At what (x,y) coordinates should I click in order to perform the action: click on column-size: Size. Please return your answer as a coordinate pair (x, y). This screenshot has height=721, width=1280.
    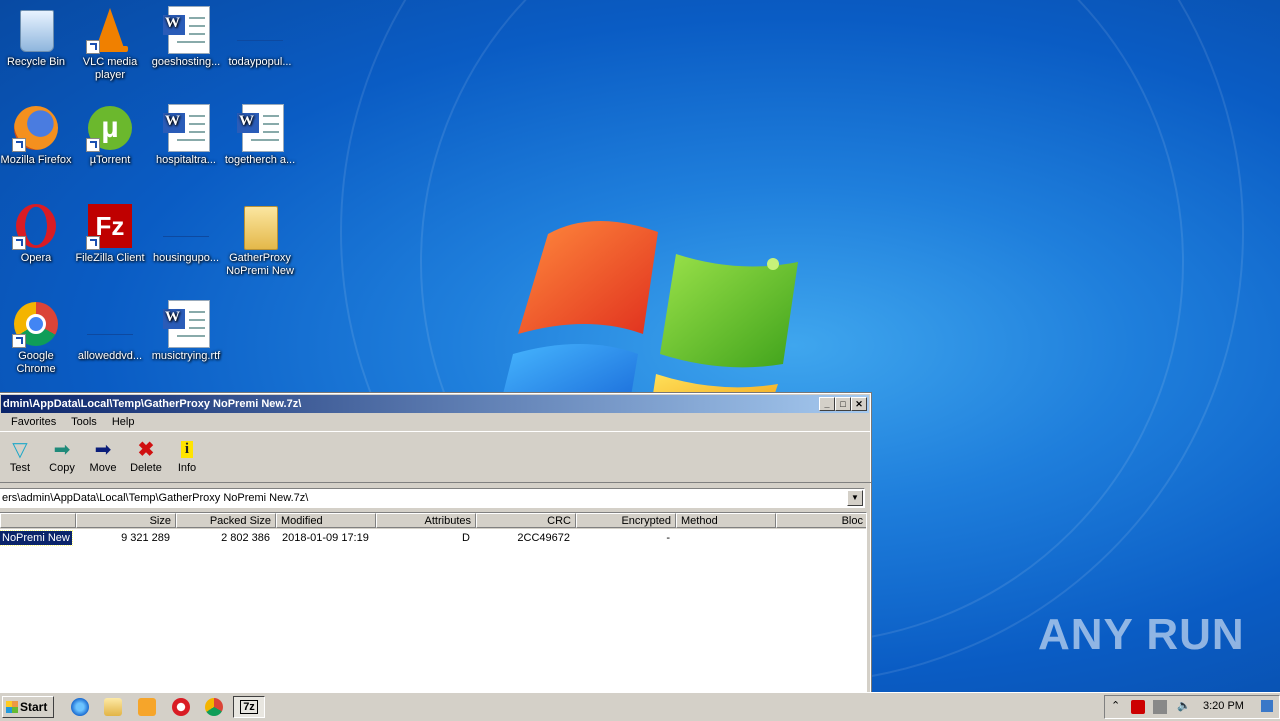
    Looking at the image, I should click on (126, 520).